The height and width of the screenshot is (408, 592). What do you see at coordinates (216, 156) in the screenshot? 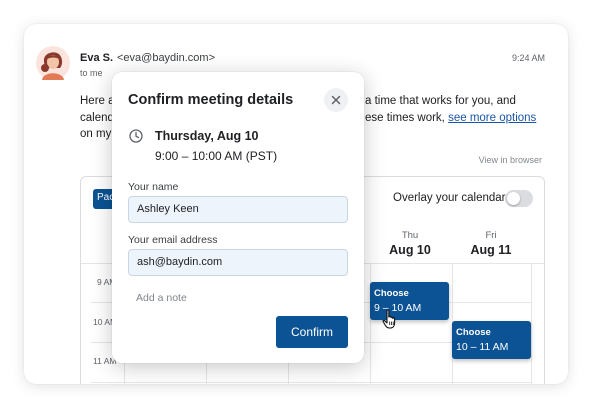
I see `meeting-time-range: 9:00 – 10:00 AM (PST)` at bounding box center [216, 156].